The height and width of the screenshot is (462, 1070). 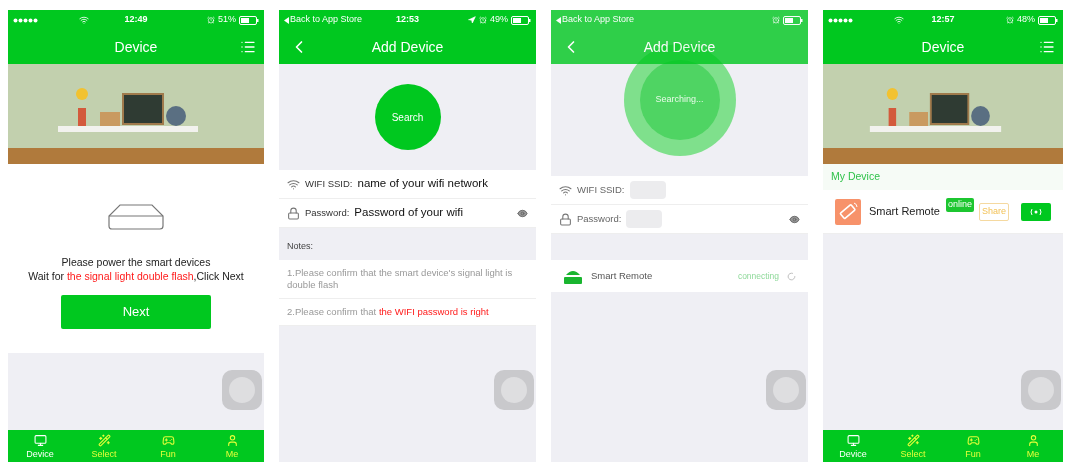 What do you see at coordinates (855, 177) in the screenshot?
I see `section-header: My Device` at bounding box center [855, 177].